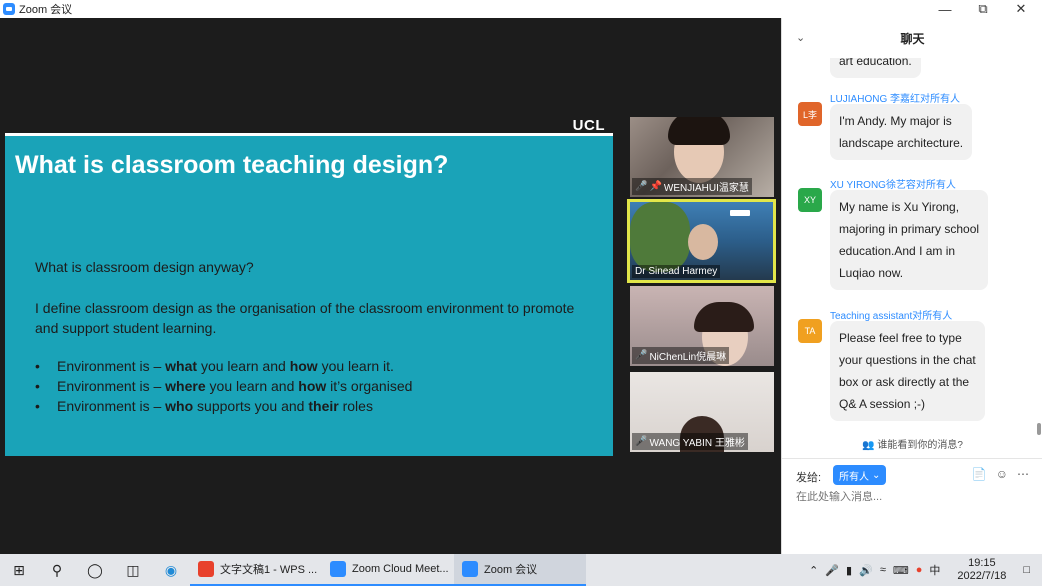 The height and width of the screenshot is (586, 1042). Describe the element at coordinates (133, 570) in the screenshot. I see `task-view-icon: ◫` at that location.